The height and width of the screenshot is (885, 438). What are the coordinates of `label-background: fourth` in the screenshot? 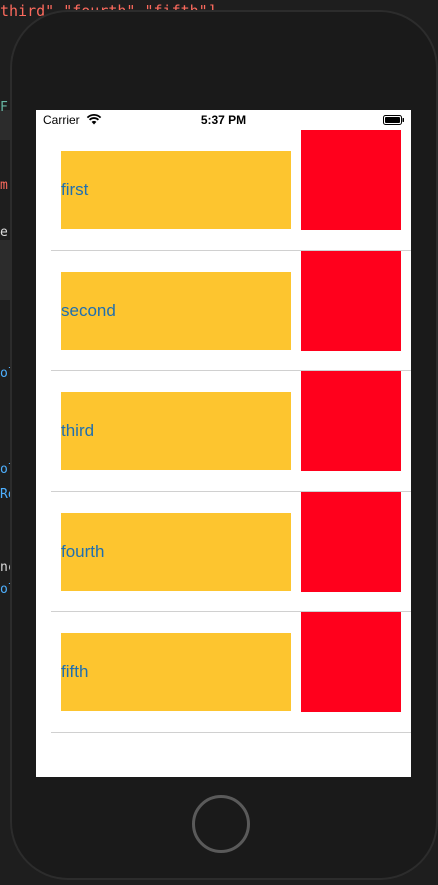 It's located at (176, 551).